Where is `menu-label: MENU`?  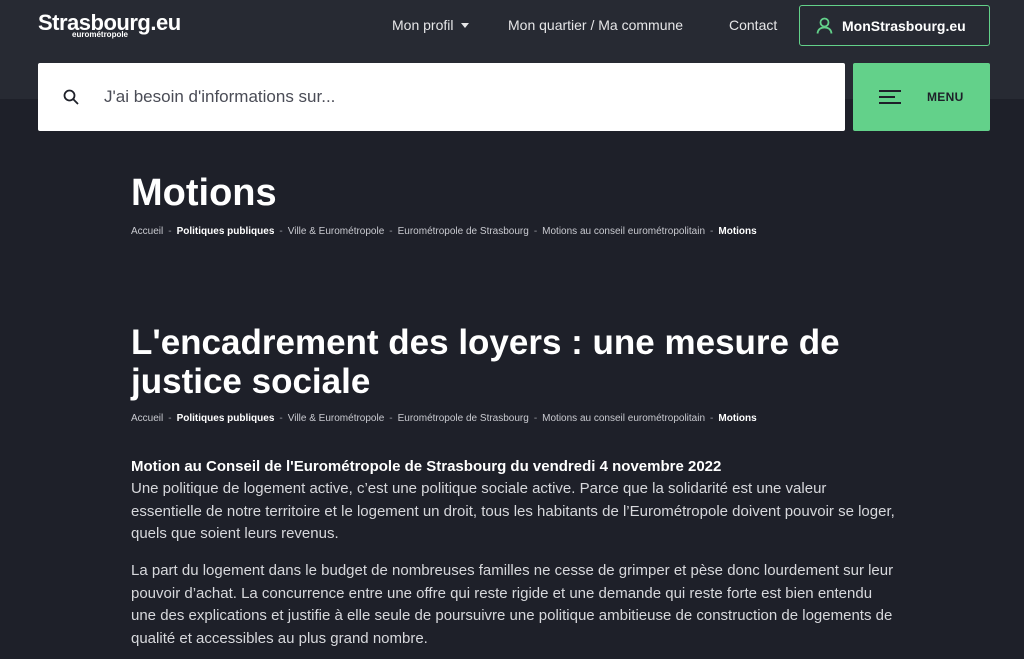
menu-label: MENU is located at coordinates (945, 97).